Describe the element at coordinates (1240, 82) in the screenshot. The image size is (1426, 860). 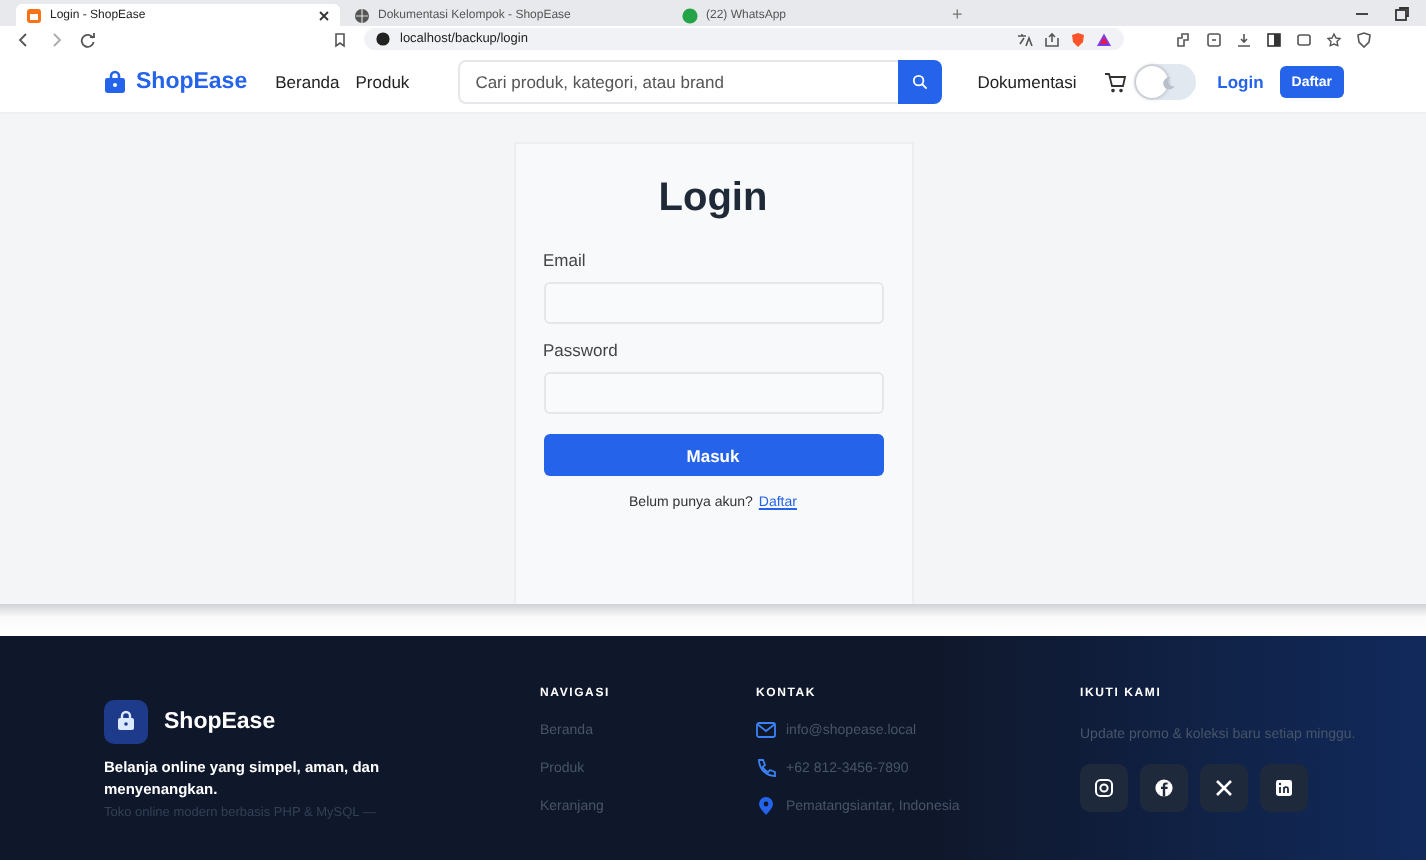
I see `login-link: Login` at that location.